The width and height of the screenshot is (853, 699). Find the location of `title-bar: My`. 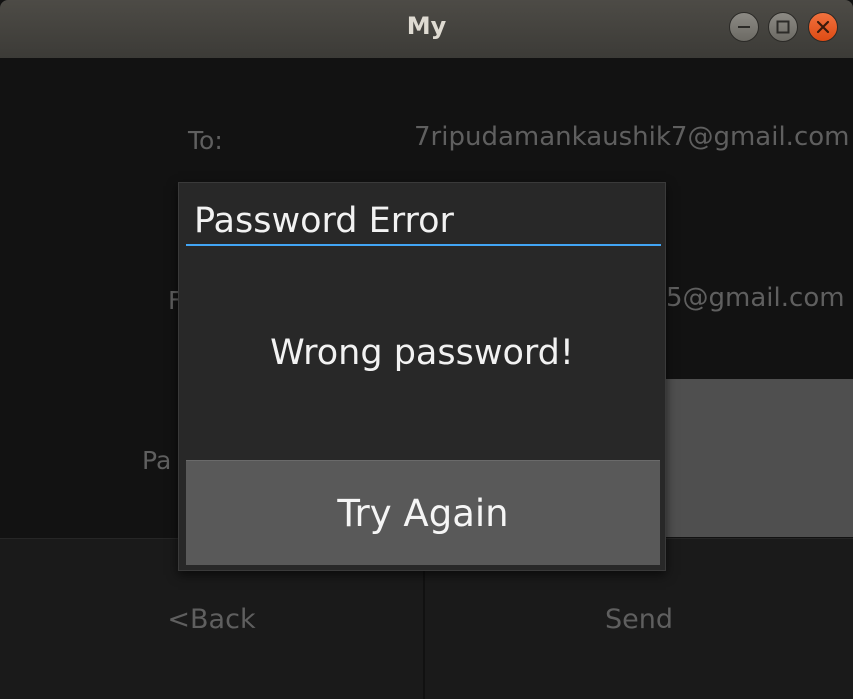

title-bar: My is located at coordinates (426, 29).